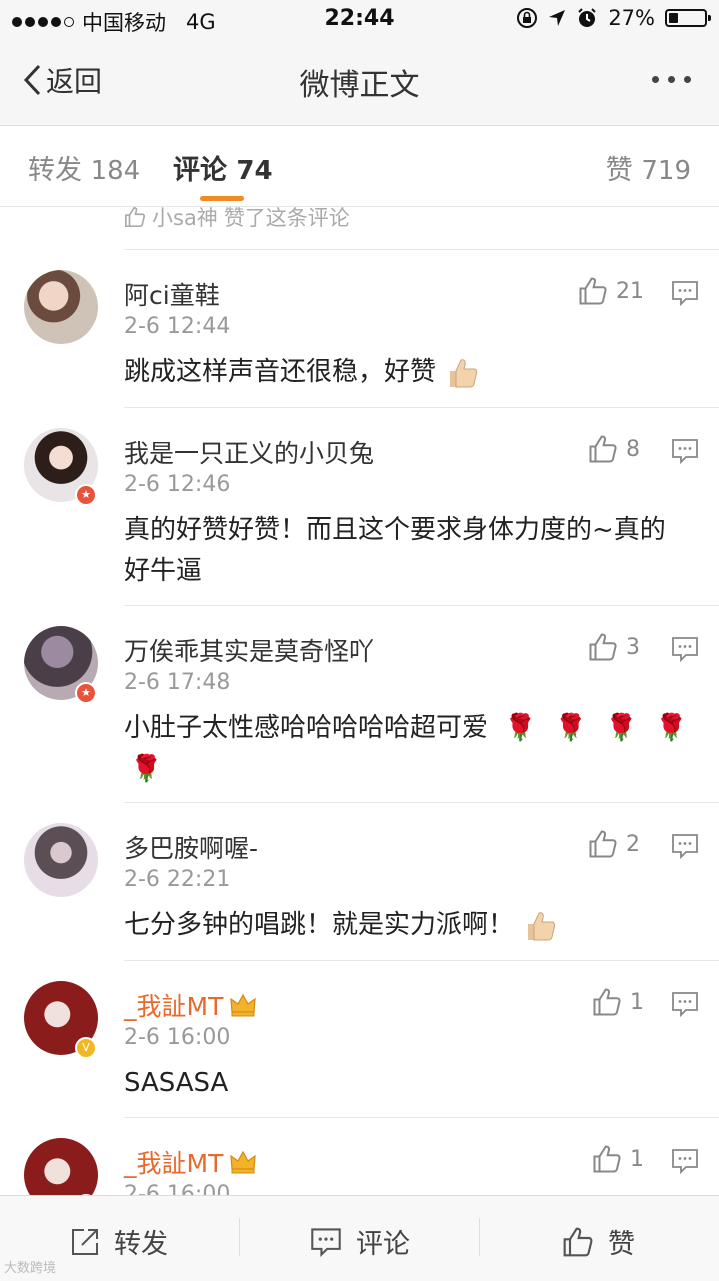 The width and height of the screenshot is (719, 1281). I want to click on comment-text-body: 跳成这样声音还很稳，好赞, so click(280, 372).